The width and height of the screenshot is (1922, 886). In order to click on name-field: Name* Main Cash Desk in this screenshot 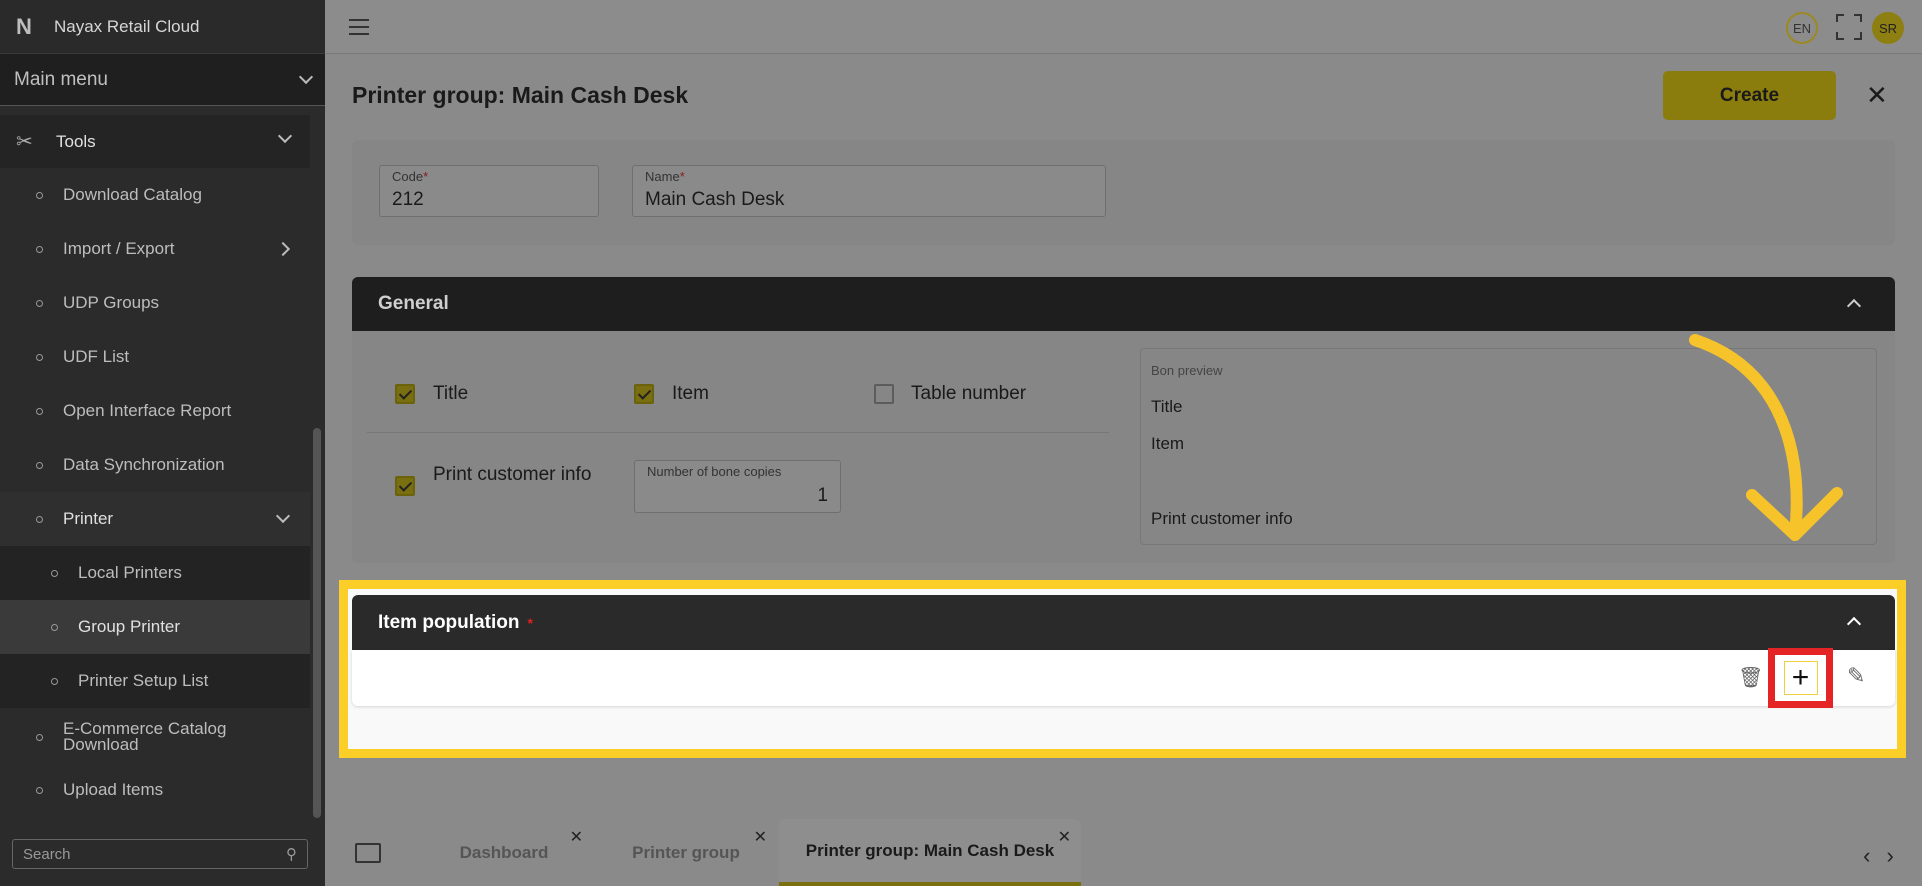, I will do `click(869, 191)`.